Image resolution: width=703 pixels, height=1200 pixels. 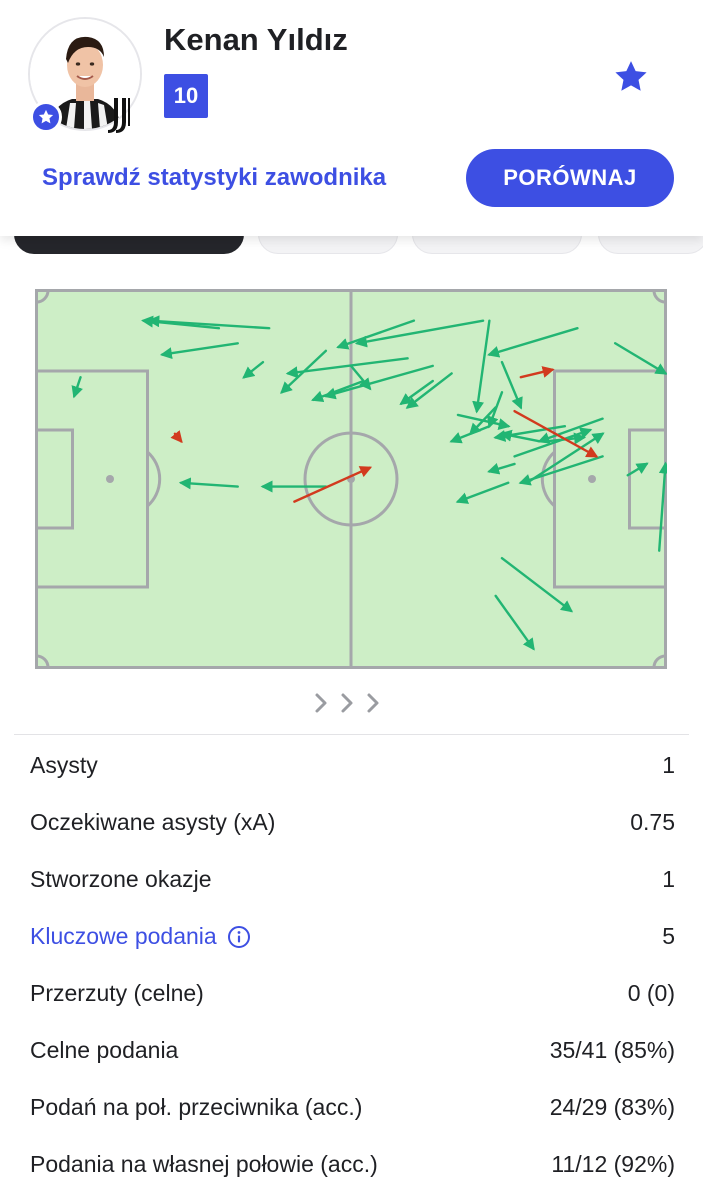 What do you see at coordinates (631, 77) in the screenshot?
I see `star-icon` at bounding box center [631, 77].